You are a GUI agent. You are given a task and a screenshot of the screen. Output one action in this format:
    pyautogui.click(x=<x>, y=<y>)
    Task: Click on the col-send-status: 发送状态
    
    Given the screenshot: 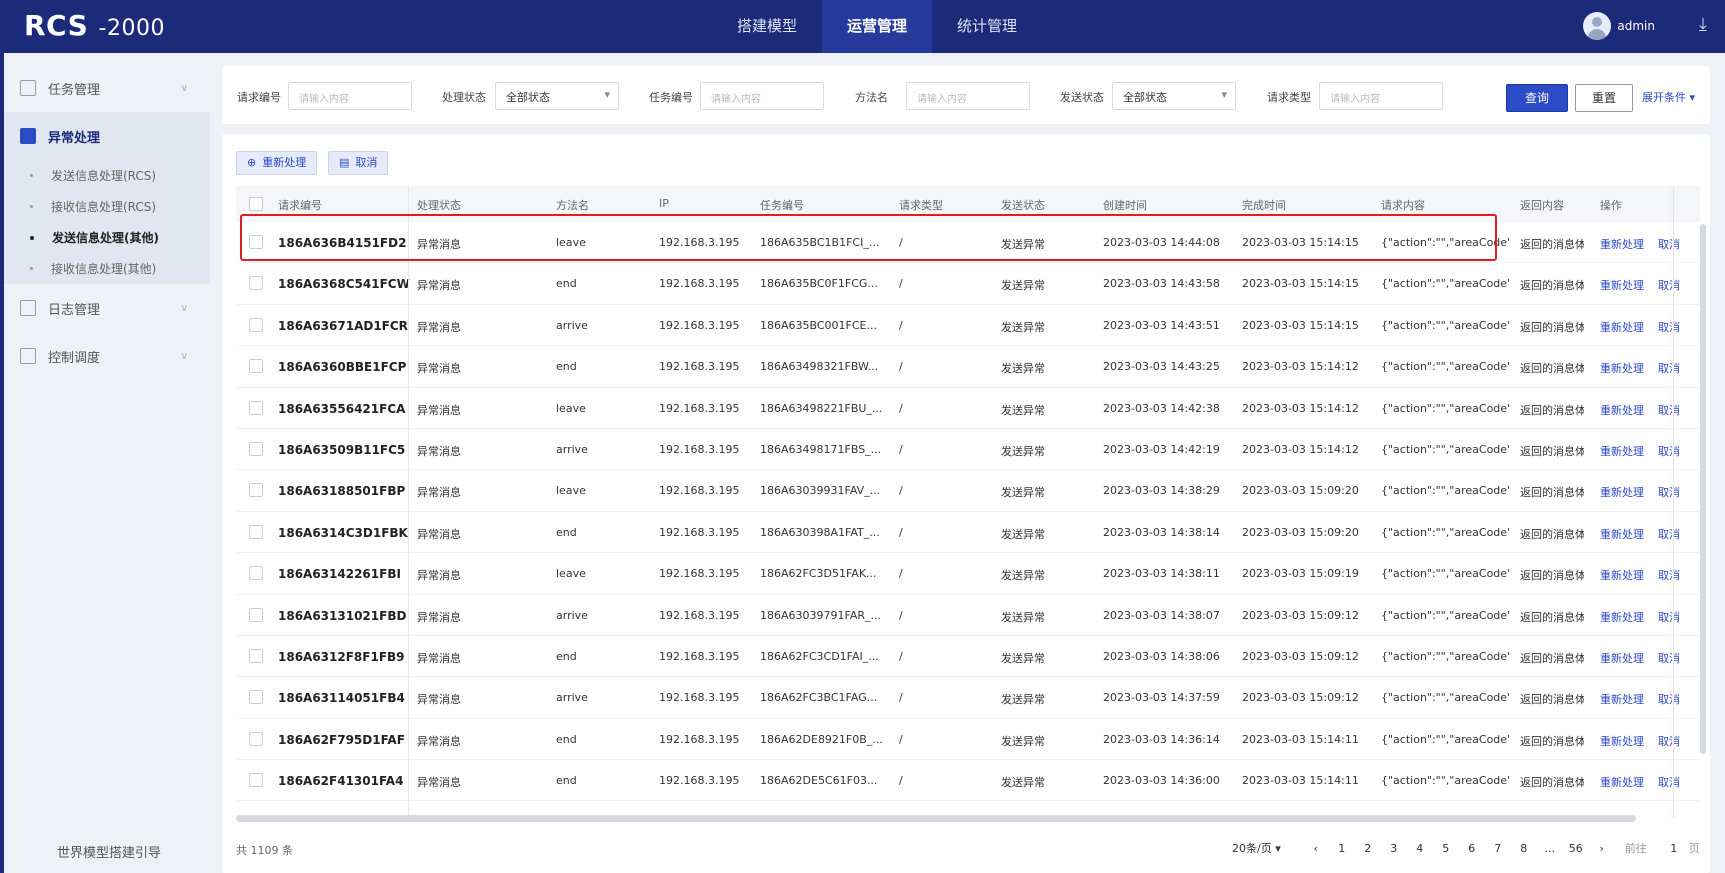 What is the action you would take?
    pyautogui.click(x=1023, y=205)
    